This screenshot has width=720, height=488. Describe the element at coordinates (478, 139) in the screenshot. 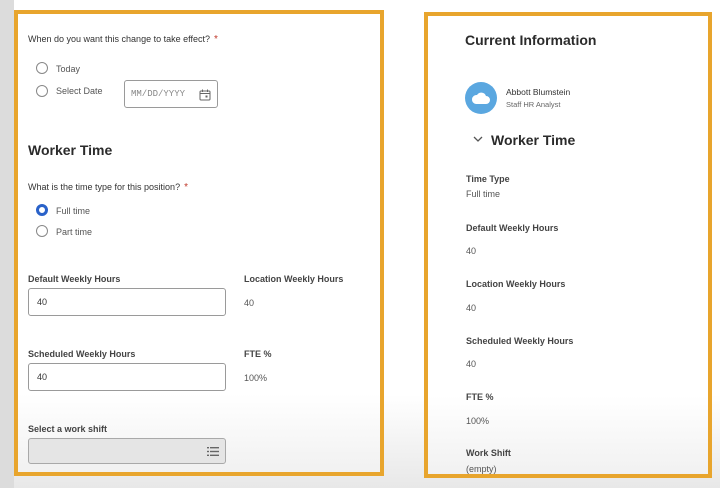

I see `chevron-down-icon` at that location.